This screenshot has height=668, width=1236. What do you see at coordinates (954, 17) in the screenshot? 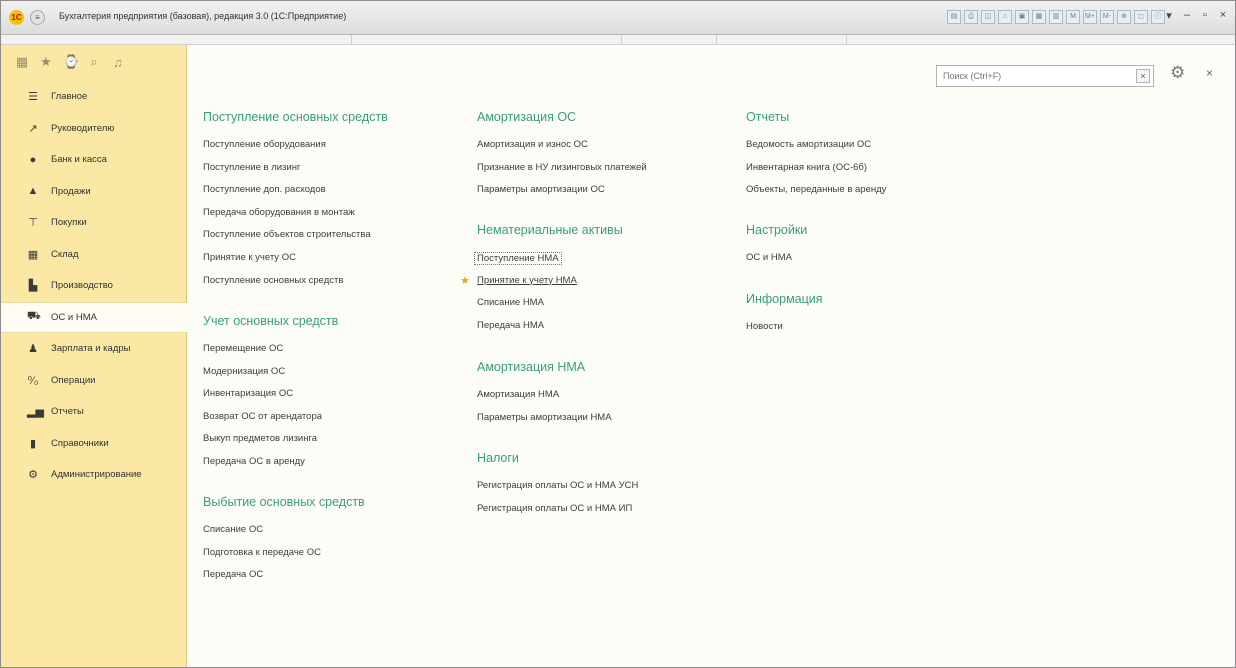
I see `print-list-icon: ▤` at bounding box center [954, 17].